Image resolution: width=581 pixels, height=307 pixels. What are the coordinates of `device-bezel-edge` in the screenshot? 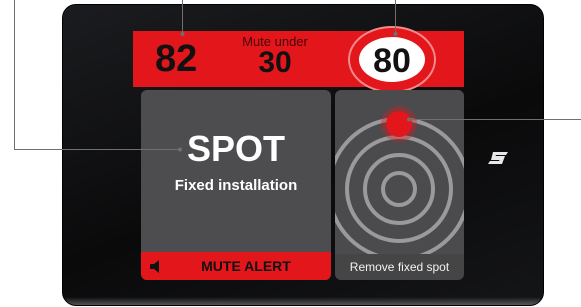 It's located at (303, 301).